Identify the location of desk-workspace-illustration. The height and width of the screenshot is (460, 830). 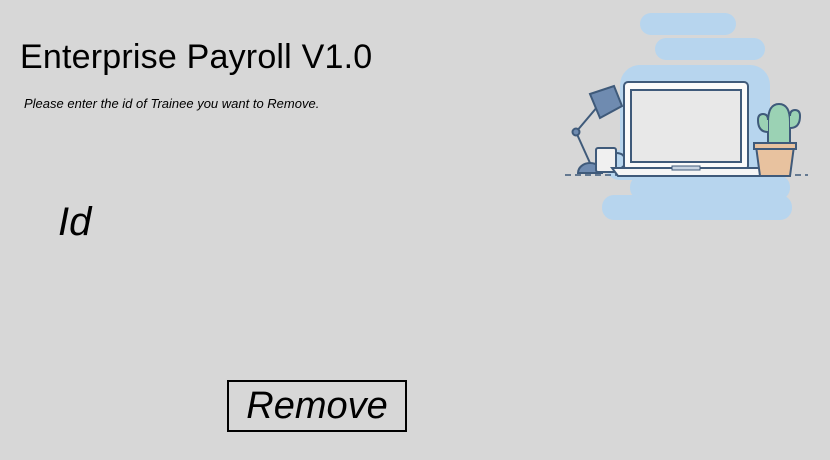
(686, 116).